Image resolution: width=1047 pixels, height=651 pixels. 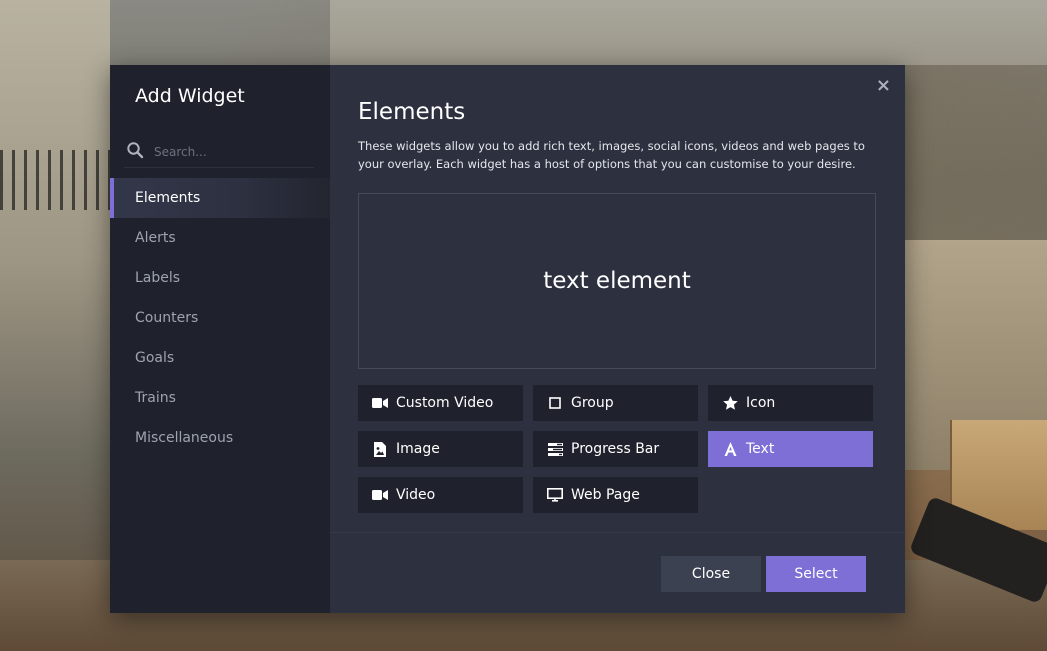 I want to click on widget-label: Progress Bar, so click(x=615, y=449).